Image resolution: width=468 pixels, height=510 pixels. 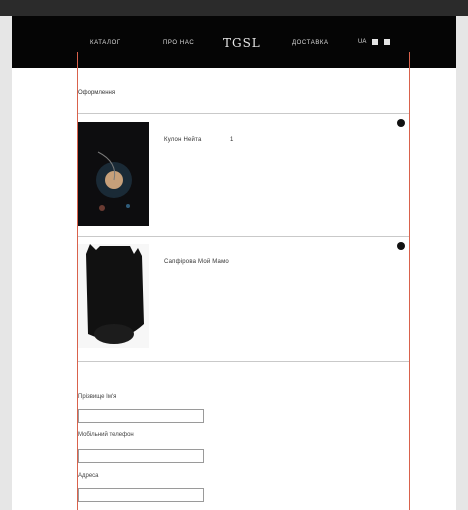 I want to click on cart-item-name: Кулон Нейта, so click(x=183, y=140).